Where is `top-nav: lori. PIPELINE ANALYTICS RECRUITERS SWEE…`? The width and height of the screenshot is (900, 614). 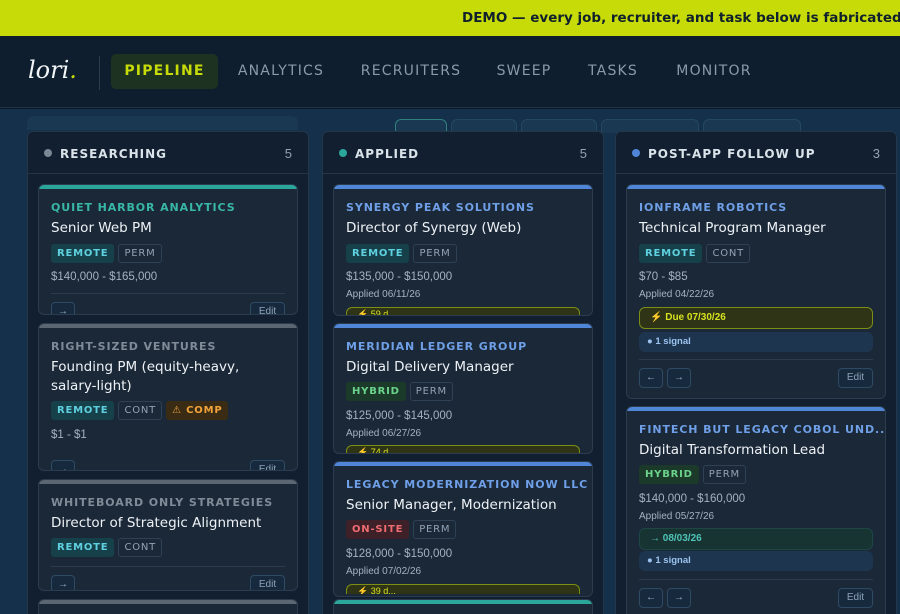 top-nav: lori. PIPELINE ANALYTICS RECRUITERS SWEE… is located at coordinates (450, 72).